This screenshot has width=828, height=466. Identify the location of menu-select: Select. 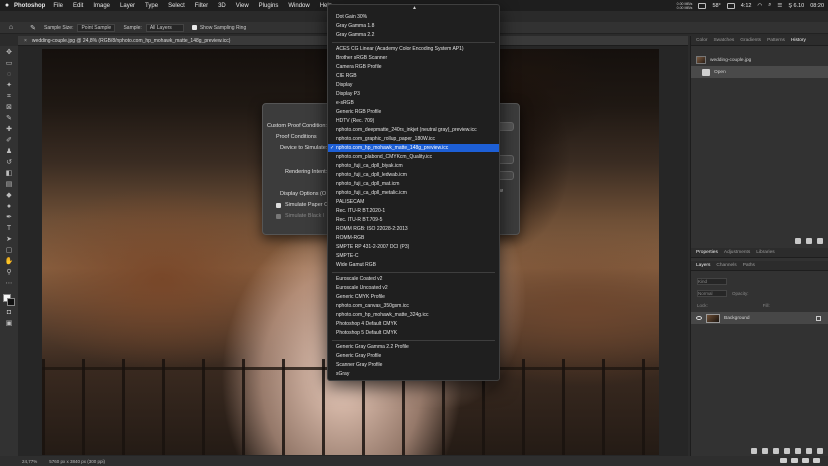
(176, 6).